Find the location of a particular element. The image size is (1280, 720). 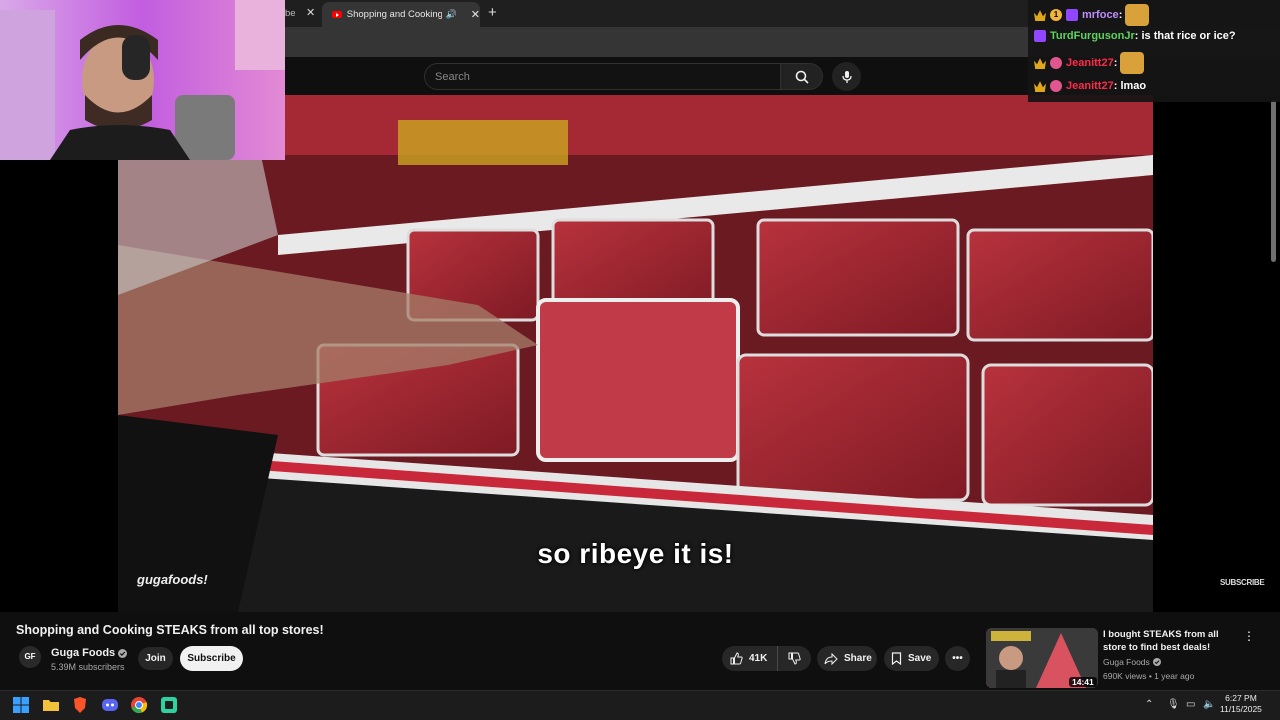

more-horizontal-icon: ••• is located at coordinates (957, 658).